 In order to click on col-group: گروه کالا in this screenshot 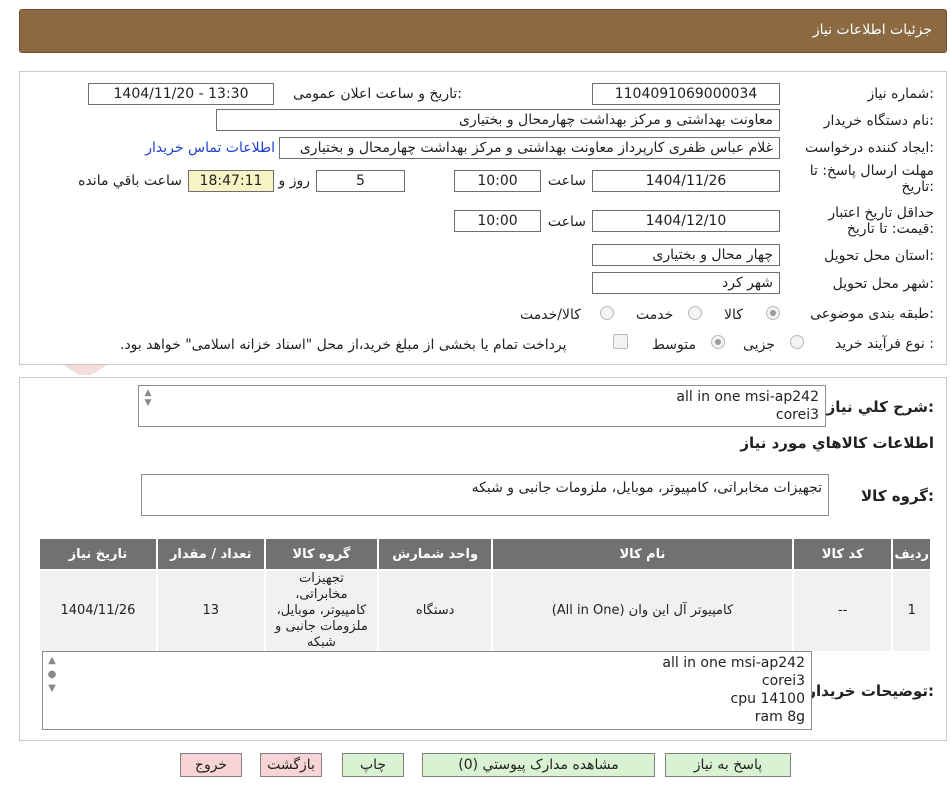, I will do `click(321, 554)`.